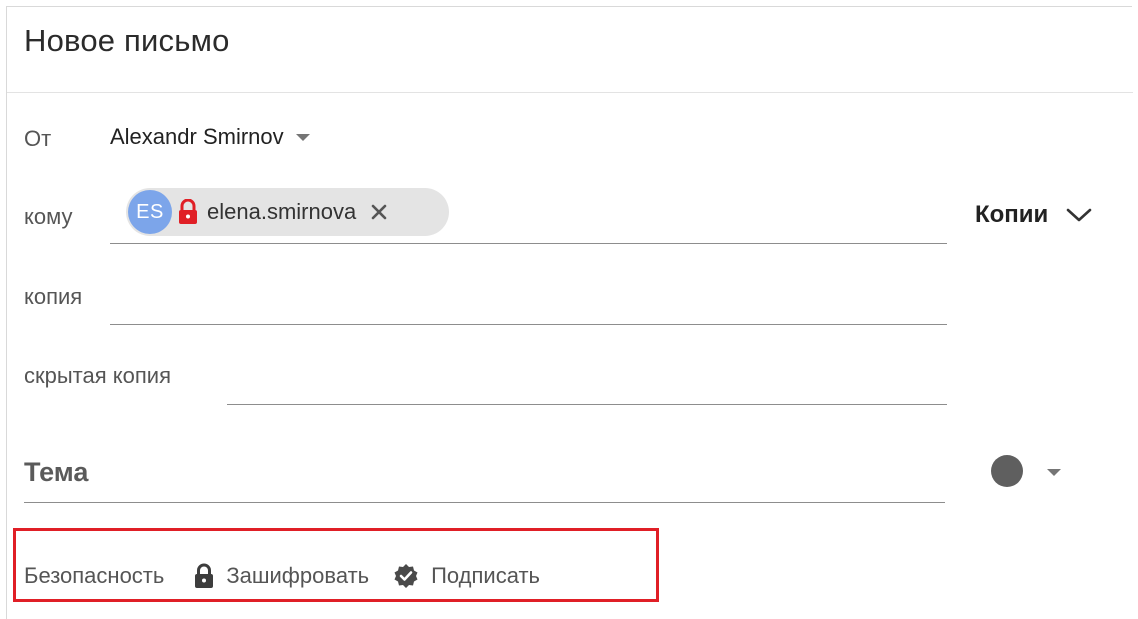 This screenshot has height=619, width=1138. I want to click on subject-placeholder: Тема, so click(56, 472).